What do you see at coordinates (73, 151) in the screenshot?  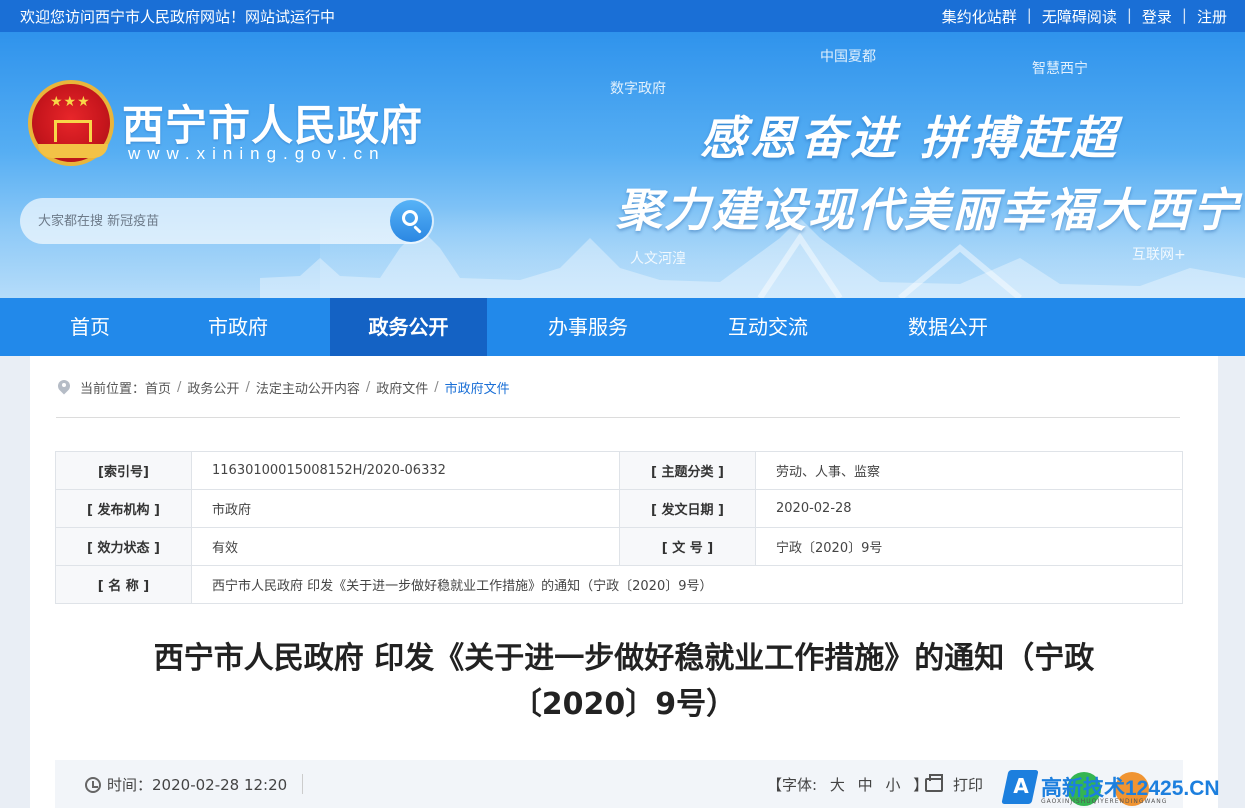 I see `ribbon-icon` at bounding box center [73, 151].